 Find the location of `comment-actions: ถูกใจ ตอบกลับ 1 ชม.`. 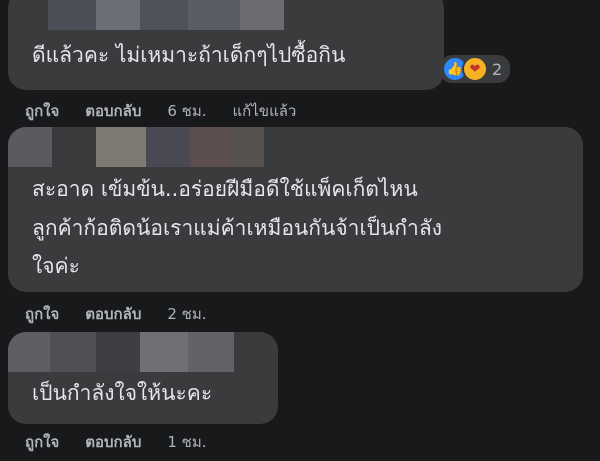

comment-actions: ถูกใจ ตอบกลับ 1 ชม. is located at coordinates (129, 442).